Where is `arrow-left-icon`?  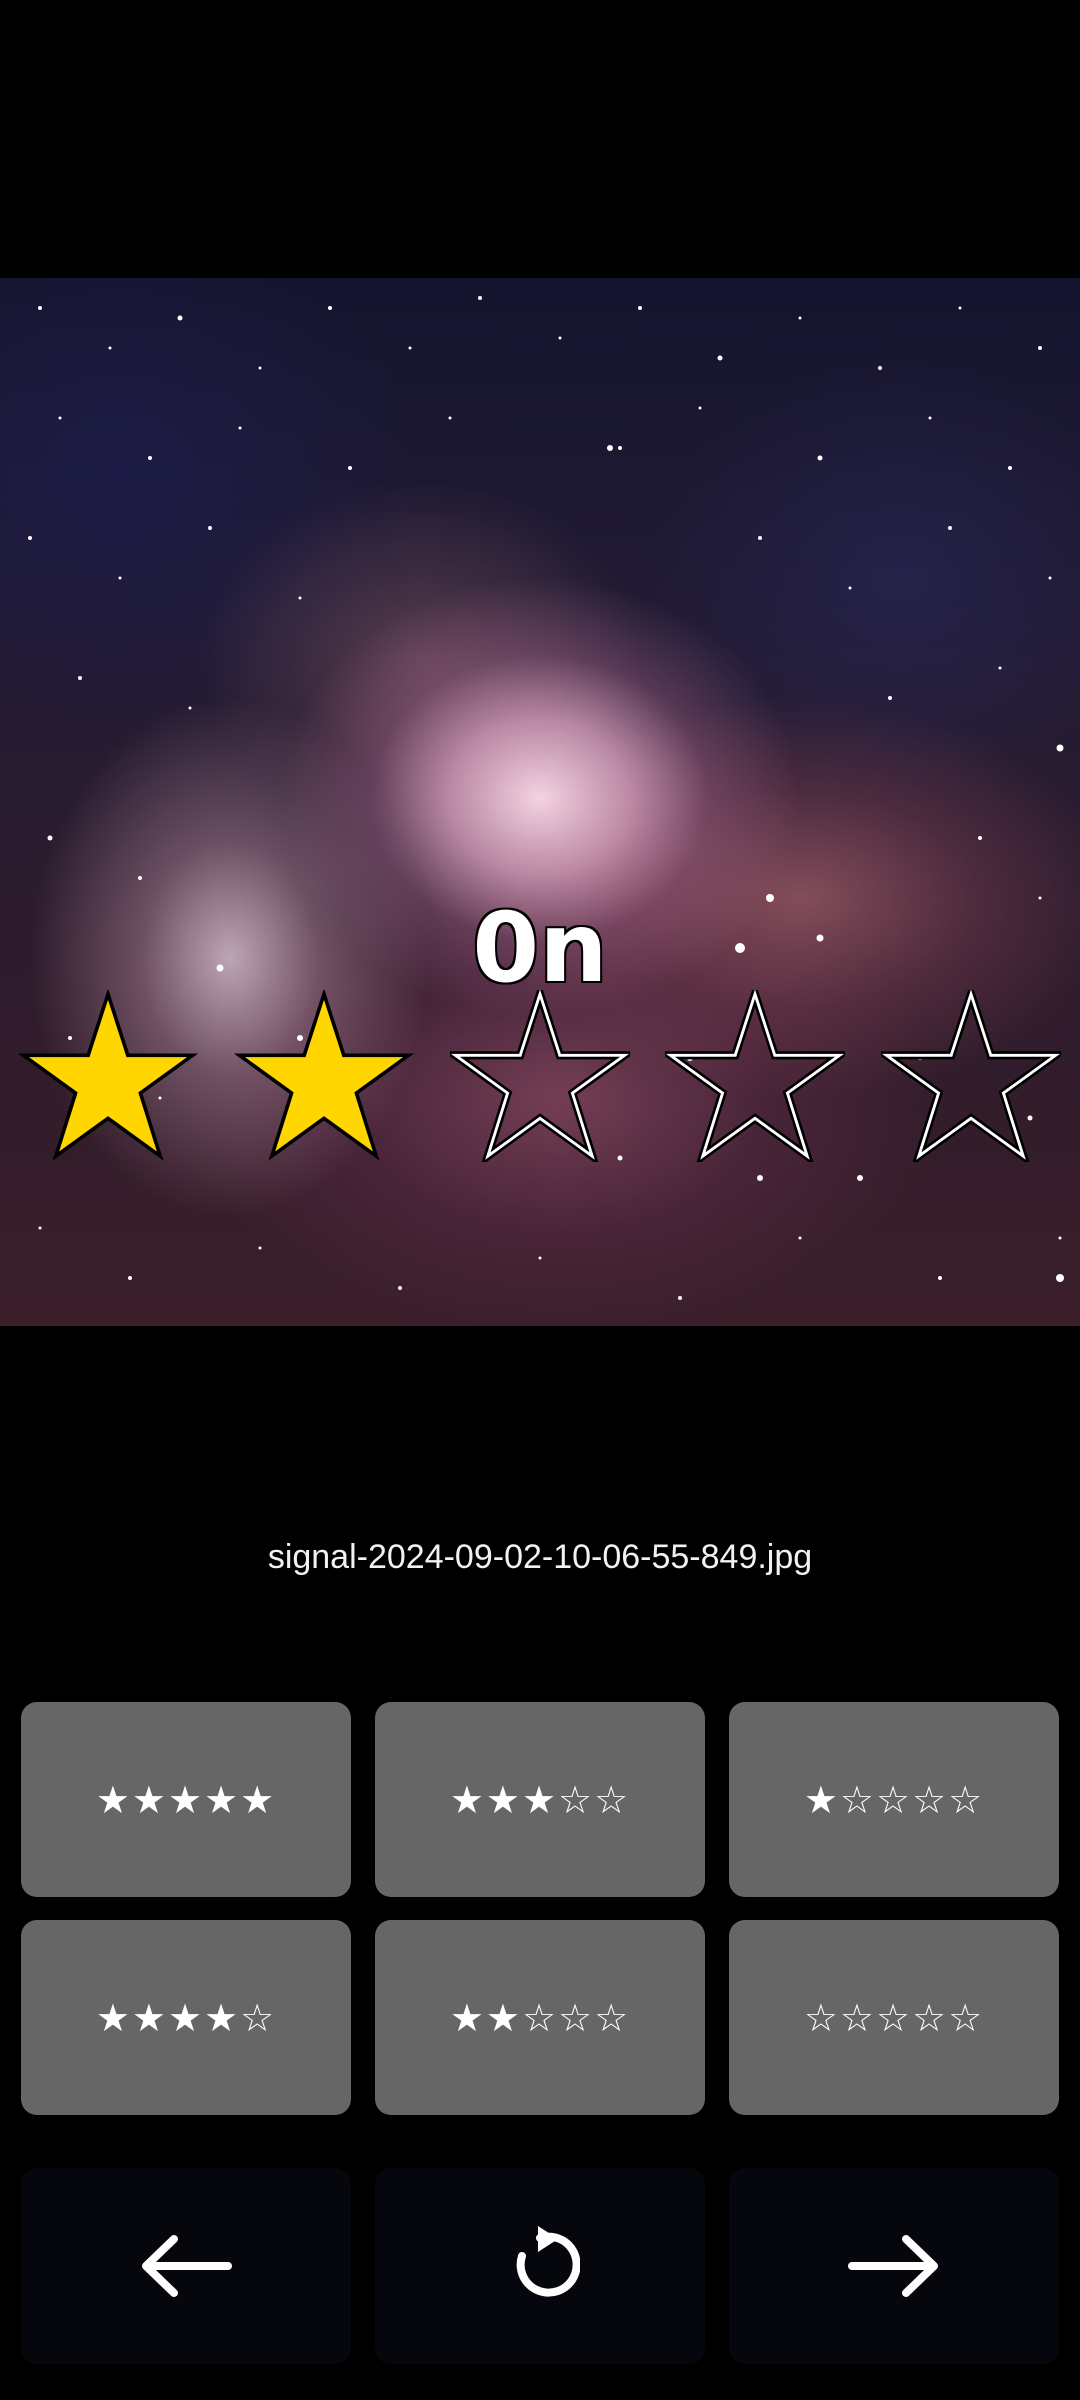 arrow-left-icon is located at coordinates (187, 2266).